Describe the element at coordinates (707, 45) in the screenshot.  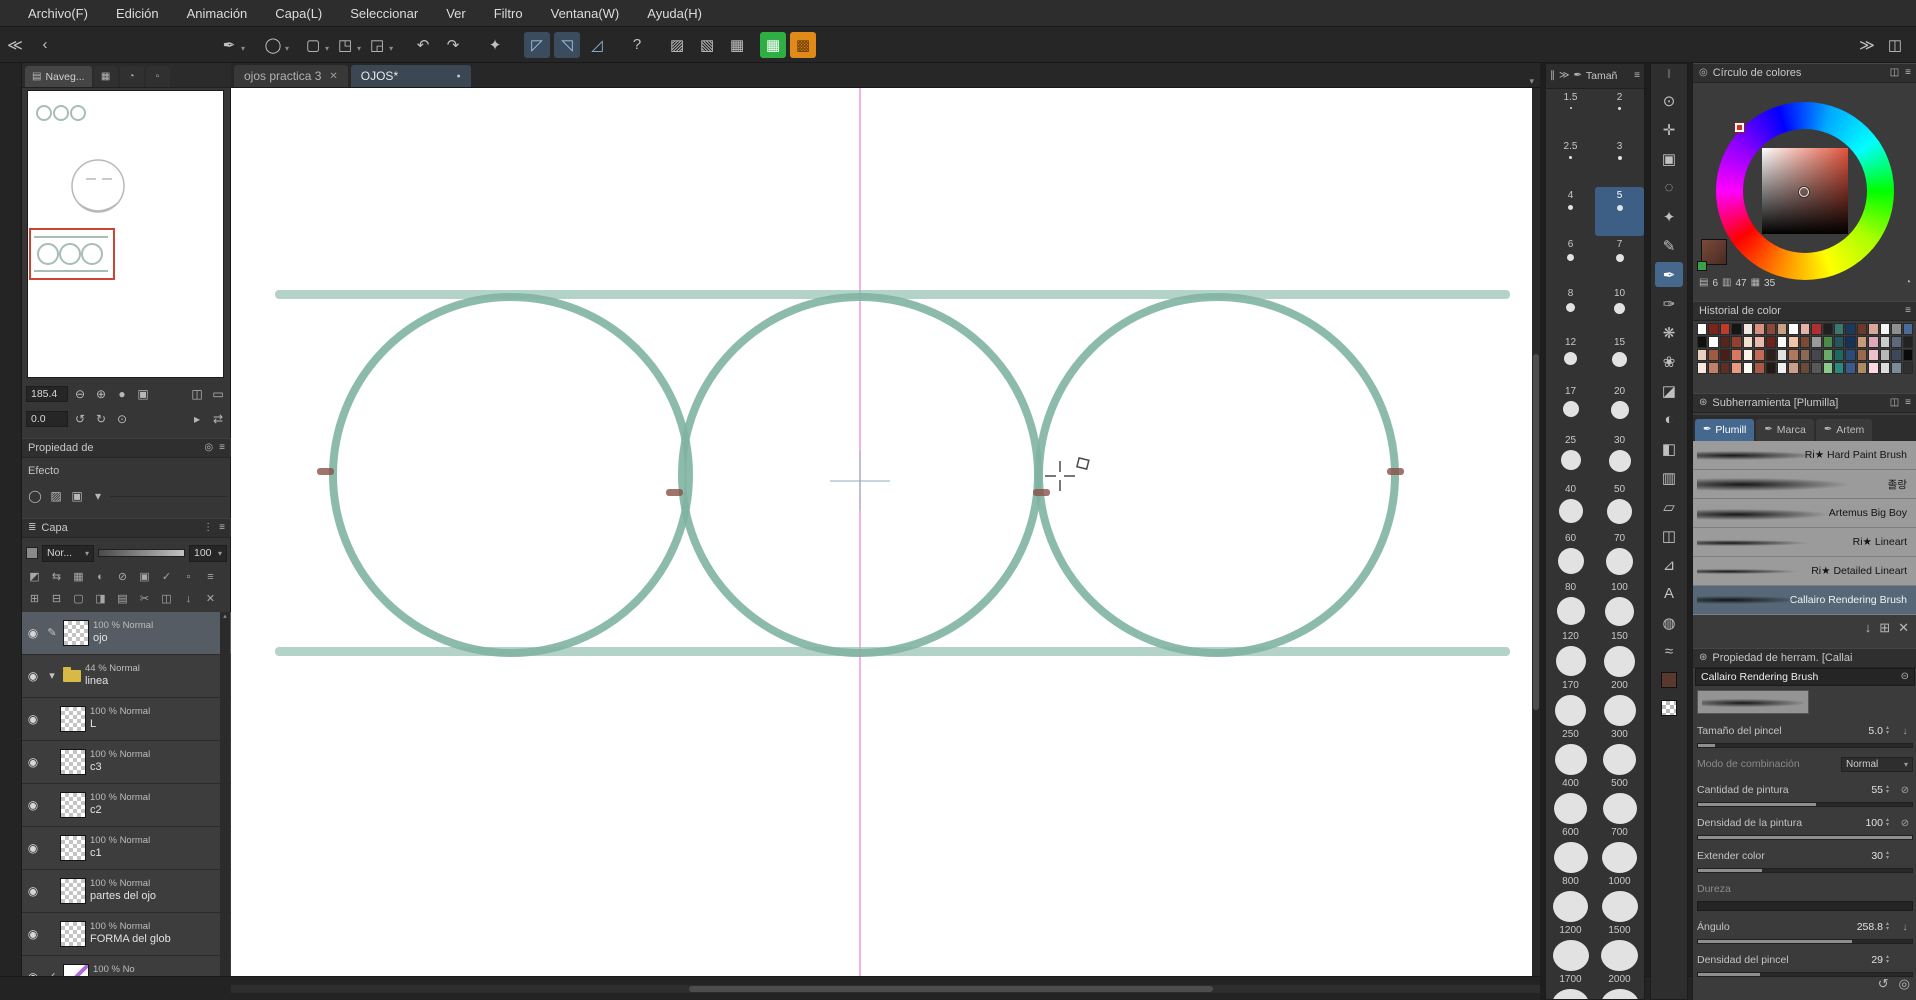
I see `pattern-b-icon: ▧` at that location.